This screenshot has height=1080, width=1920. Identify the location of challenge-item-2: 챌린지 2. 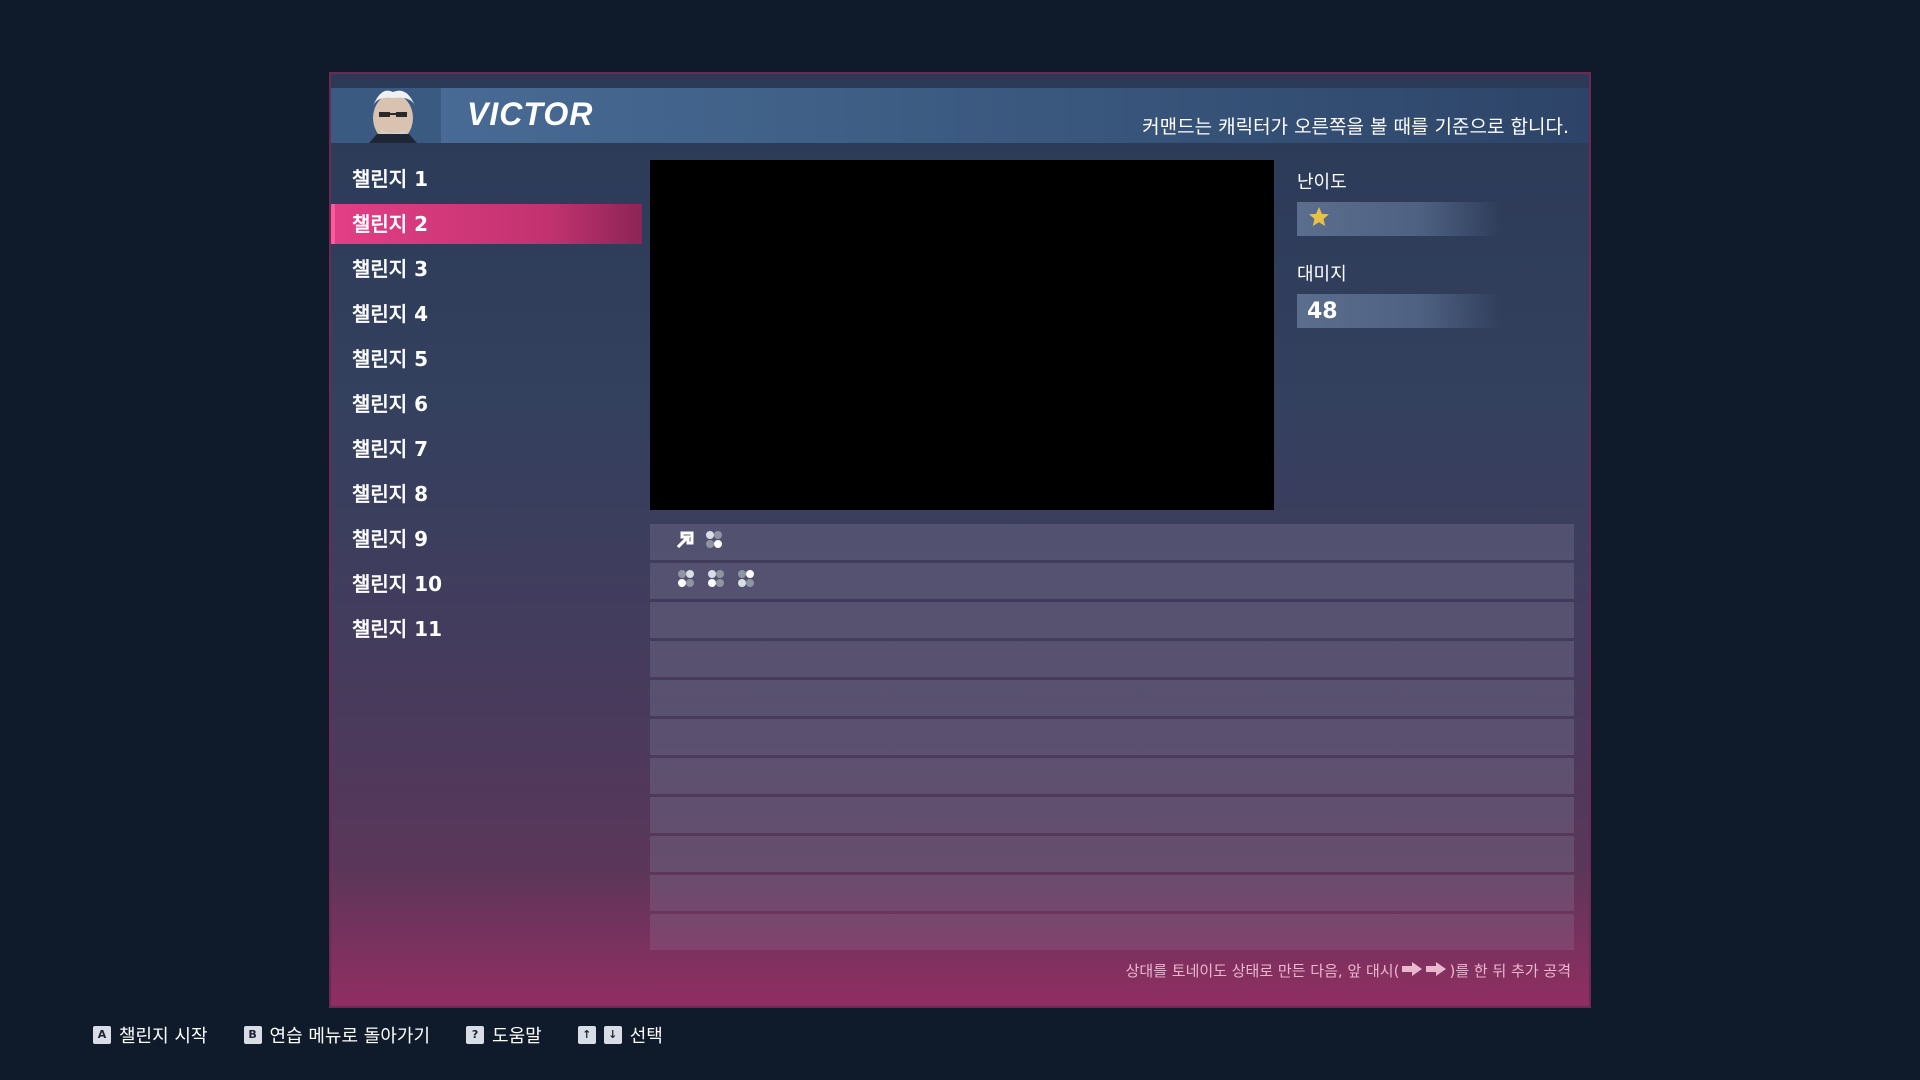
(486, 224).